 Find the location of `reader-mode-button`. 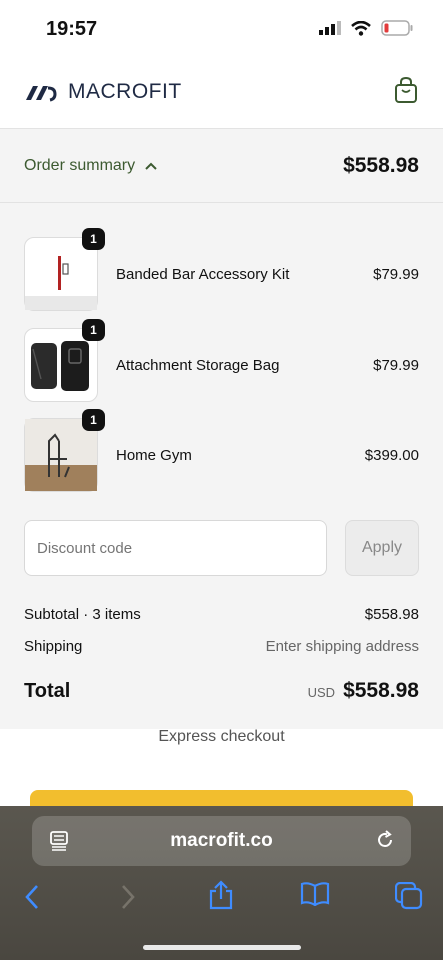

reader-mode-button is located at coordinates (59, 844).